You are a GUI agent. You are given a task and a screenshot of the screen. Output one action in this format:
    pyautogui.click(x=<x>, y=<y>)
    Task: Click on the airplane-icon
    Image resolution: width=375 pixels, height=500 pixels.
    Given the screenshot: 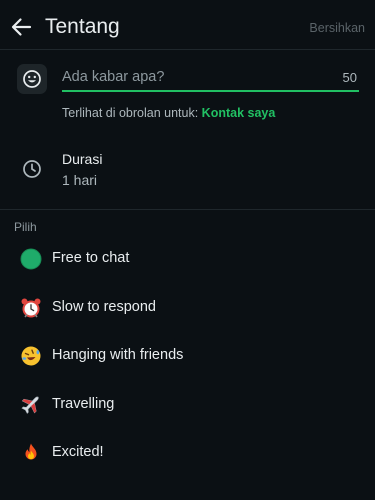 What is the action you would take?
    pyautogui.click(x=31, y=405)
    